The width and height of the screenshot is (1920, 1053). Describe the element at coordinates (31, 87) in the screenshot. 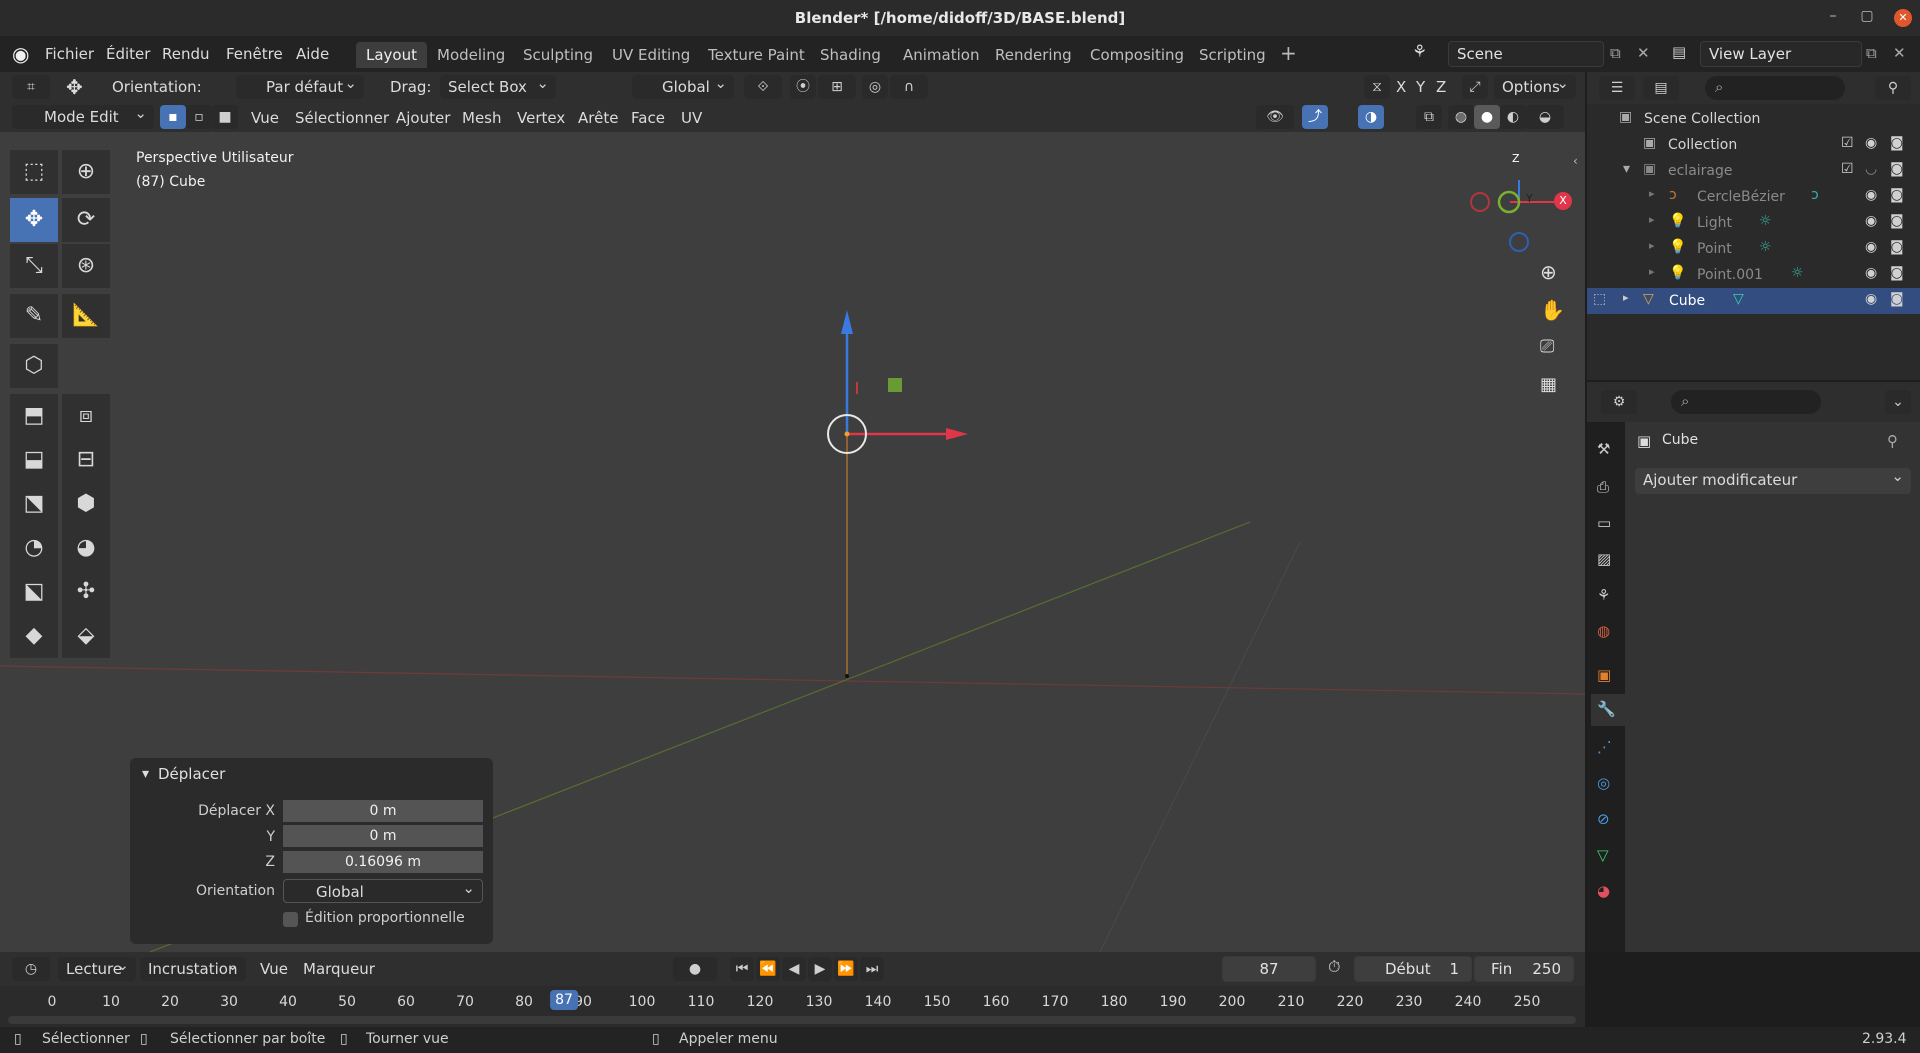

I see `editor-type-icon: ⌗` at that location.